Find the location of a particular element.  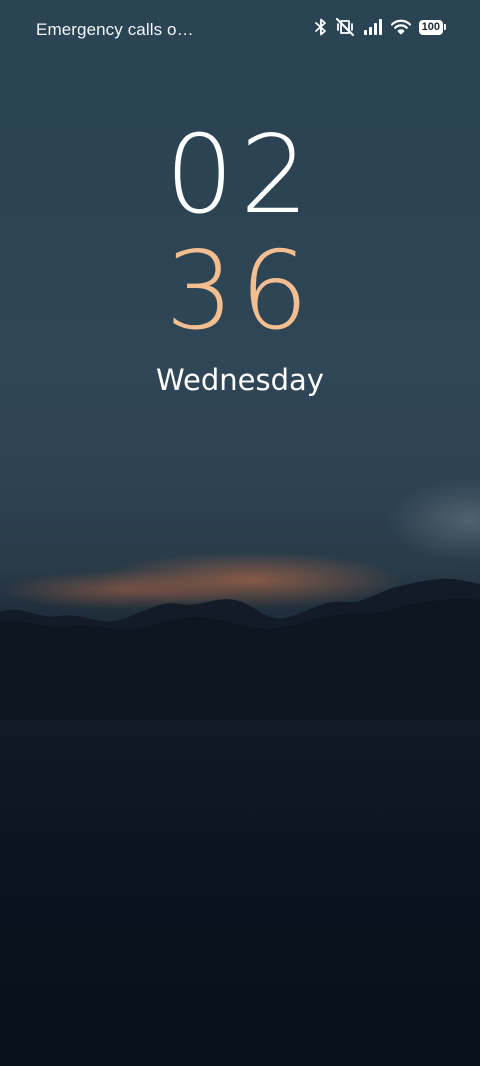

battery-icon: 100 is located at coordinates (432, 27).